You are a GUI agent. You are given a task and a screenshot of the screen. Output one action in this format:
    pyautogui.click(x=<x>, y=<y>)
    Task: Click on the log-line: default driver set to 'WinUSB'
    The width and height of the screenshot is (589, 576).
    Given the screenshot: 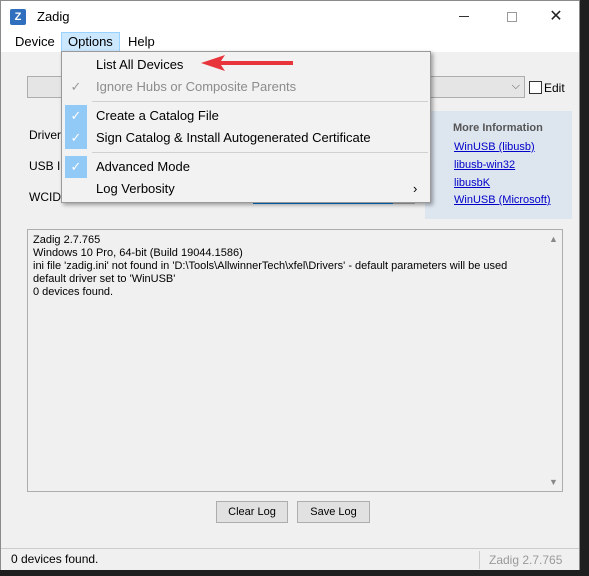 What is the action you would take?
    pyautogui.click(x=104, y=279)
    